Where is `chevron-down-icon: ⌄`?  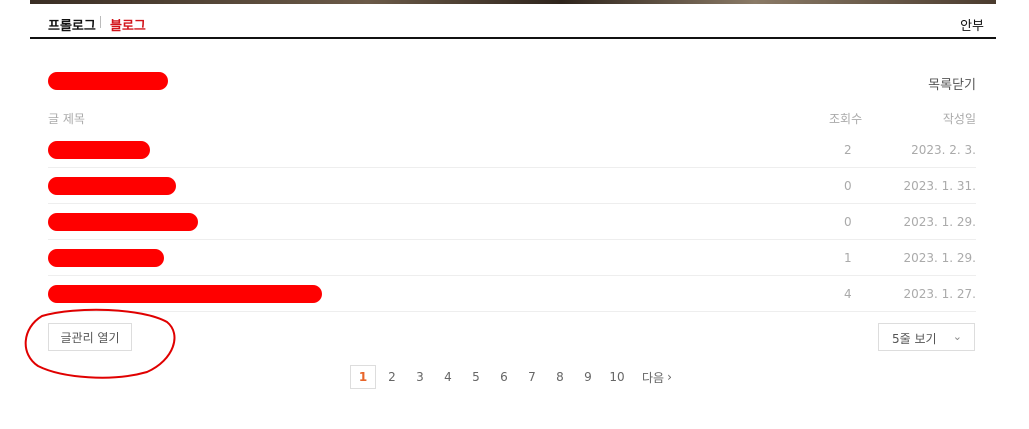
chevron-down-icon: ⌄ is located at coordinates (957, 336).